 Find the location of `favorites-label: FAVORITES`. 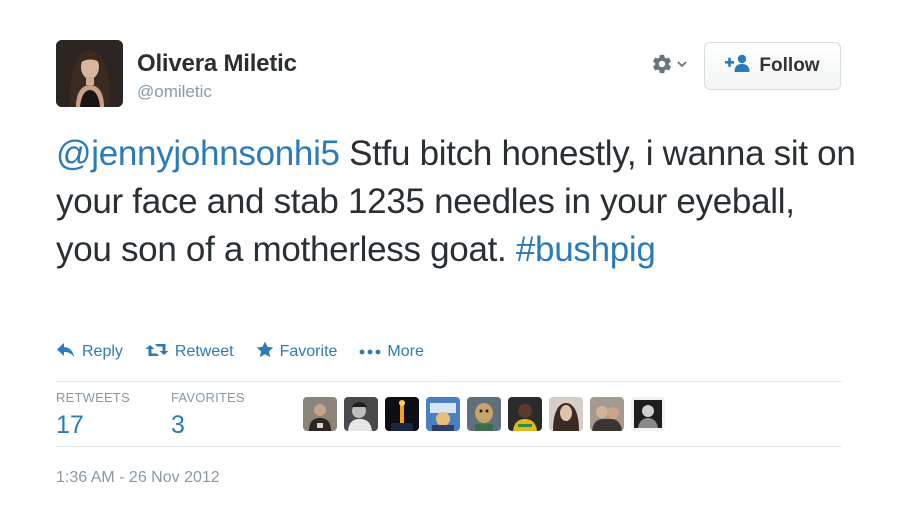

favorites-label: FAVORITES is located at coordinates (208, 397).